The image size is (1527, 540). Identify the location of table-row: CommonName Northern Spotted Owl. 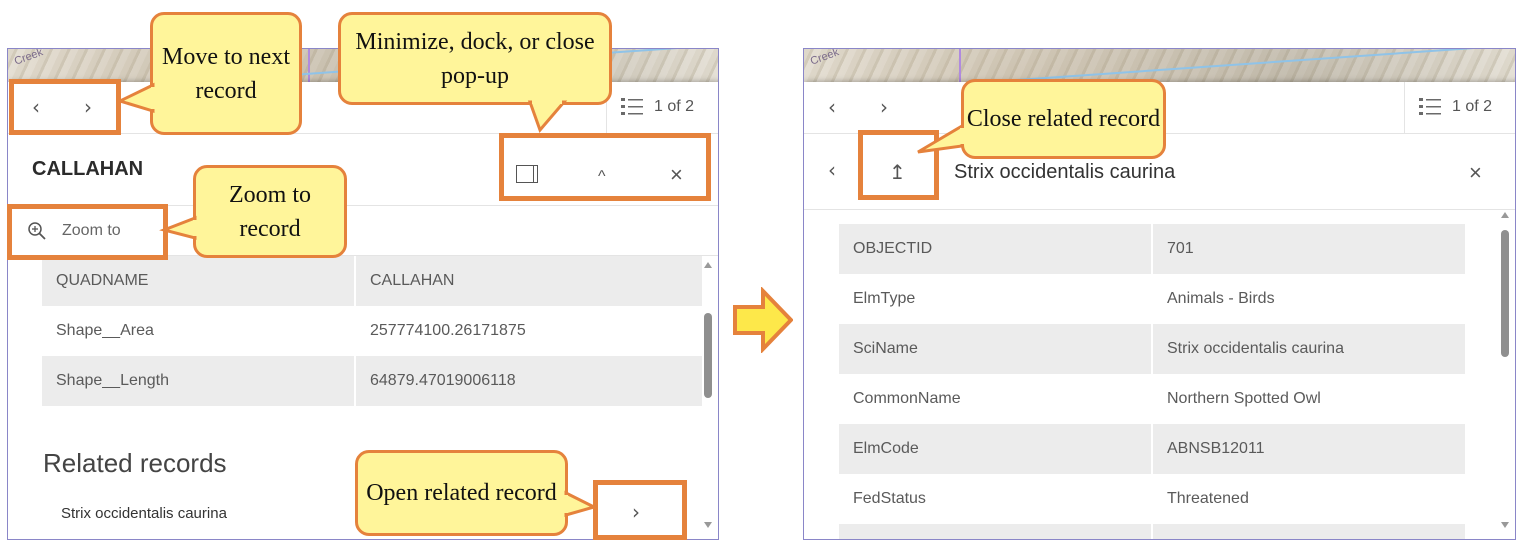
(1152, 399).